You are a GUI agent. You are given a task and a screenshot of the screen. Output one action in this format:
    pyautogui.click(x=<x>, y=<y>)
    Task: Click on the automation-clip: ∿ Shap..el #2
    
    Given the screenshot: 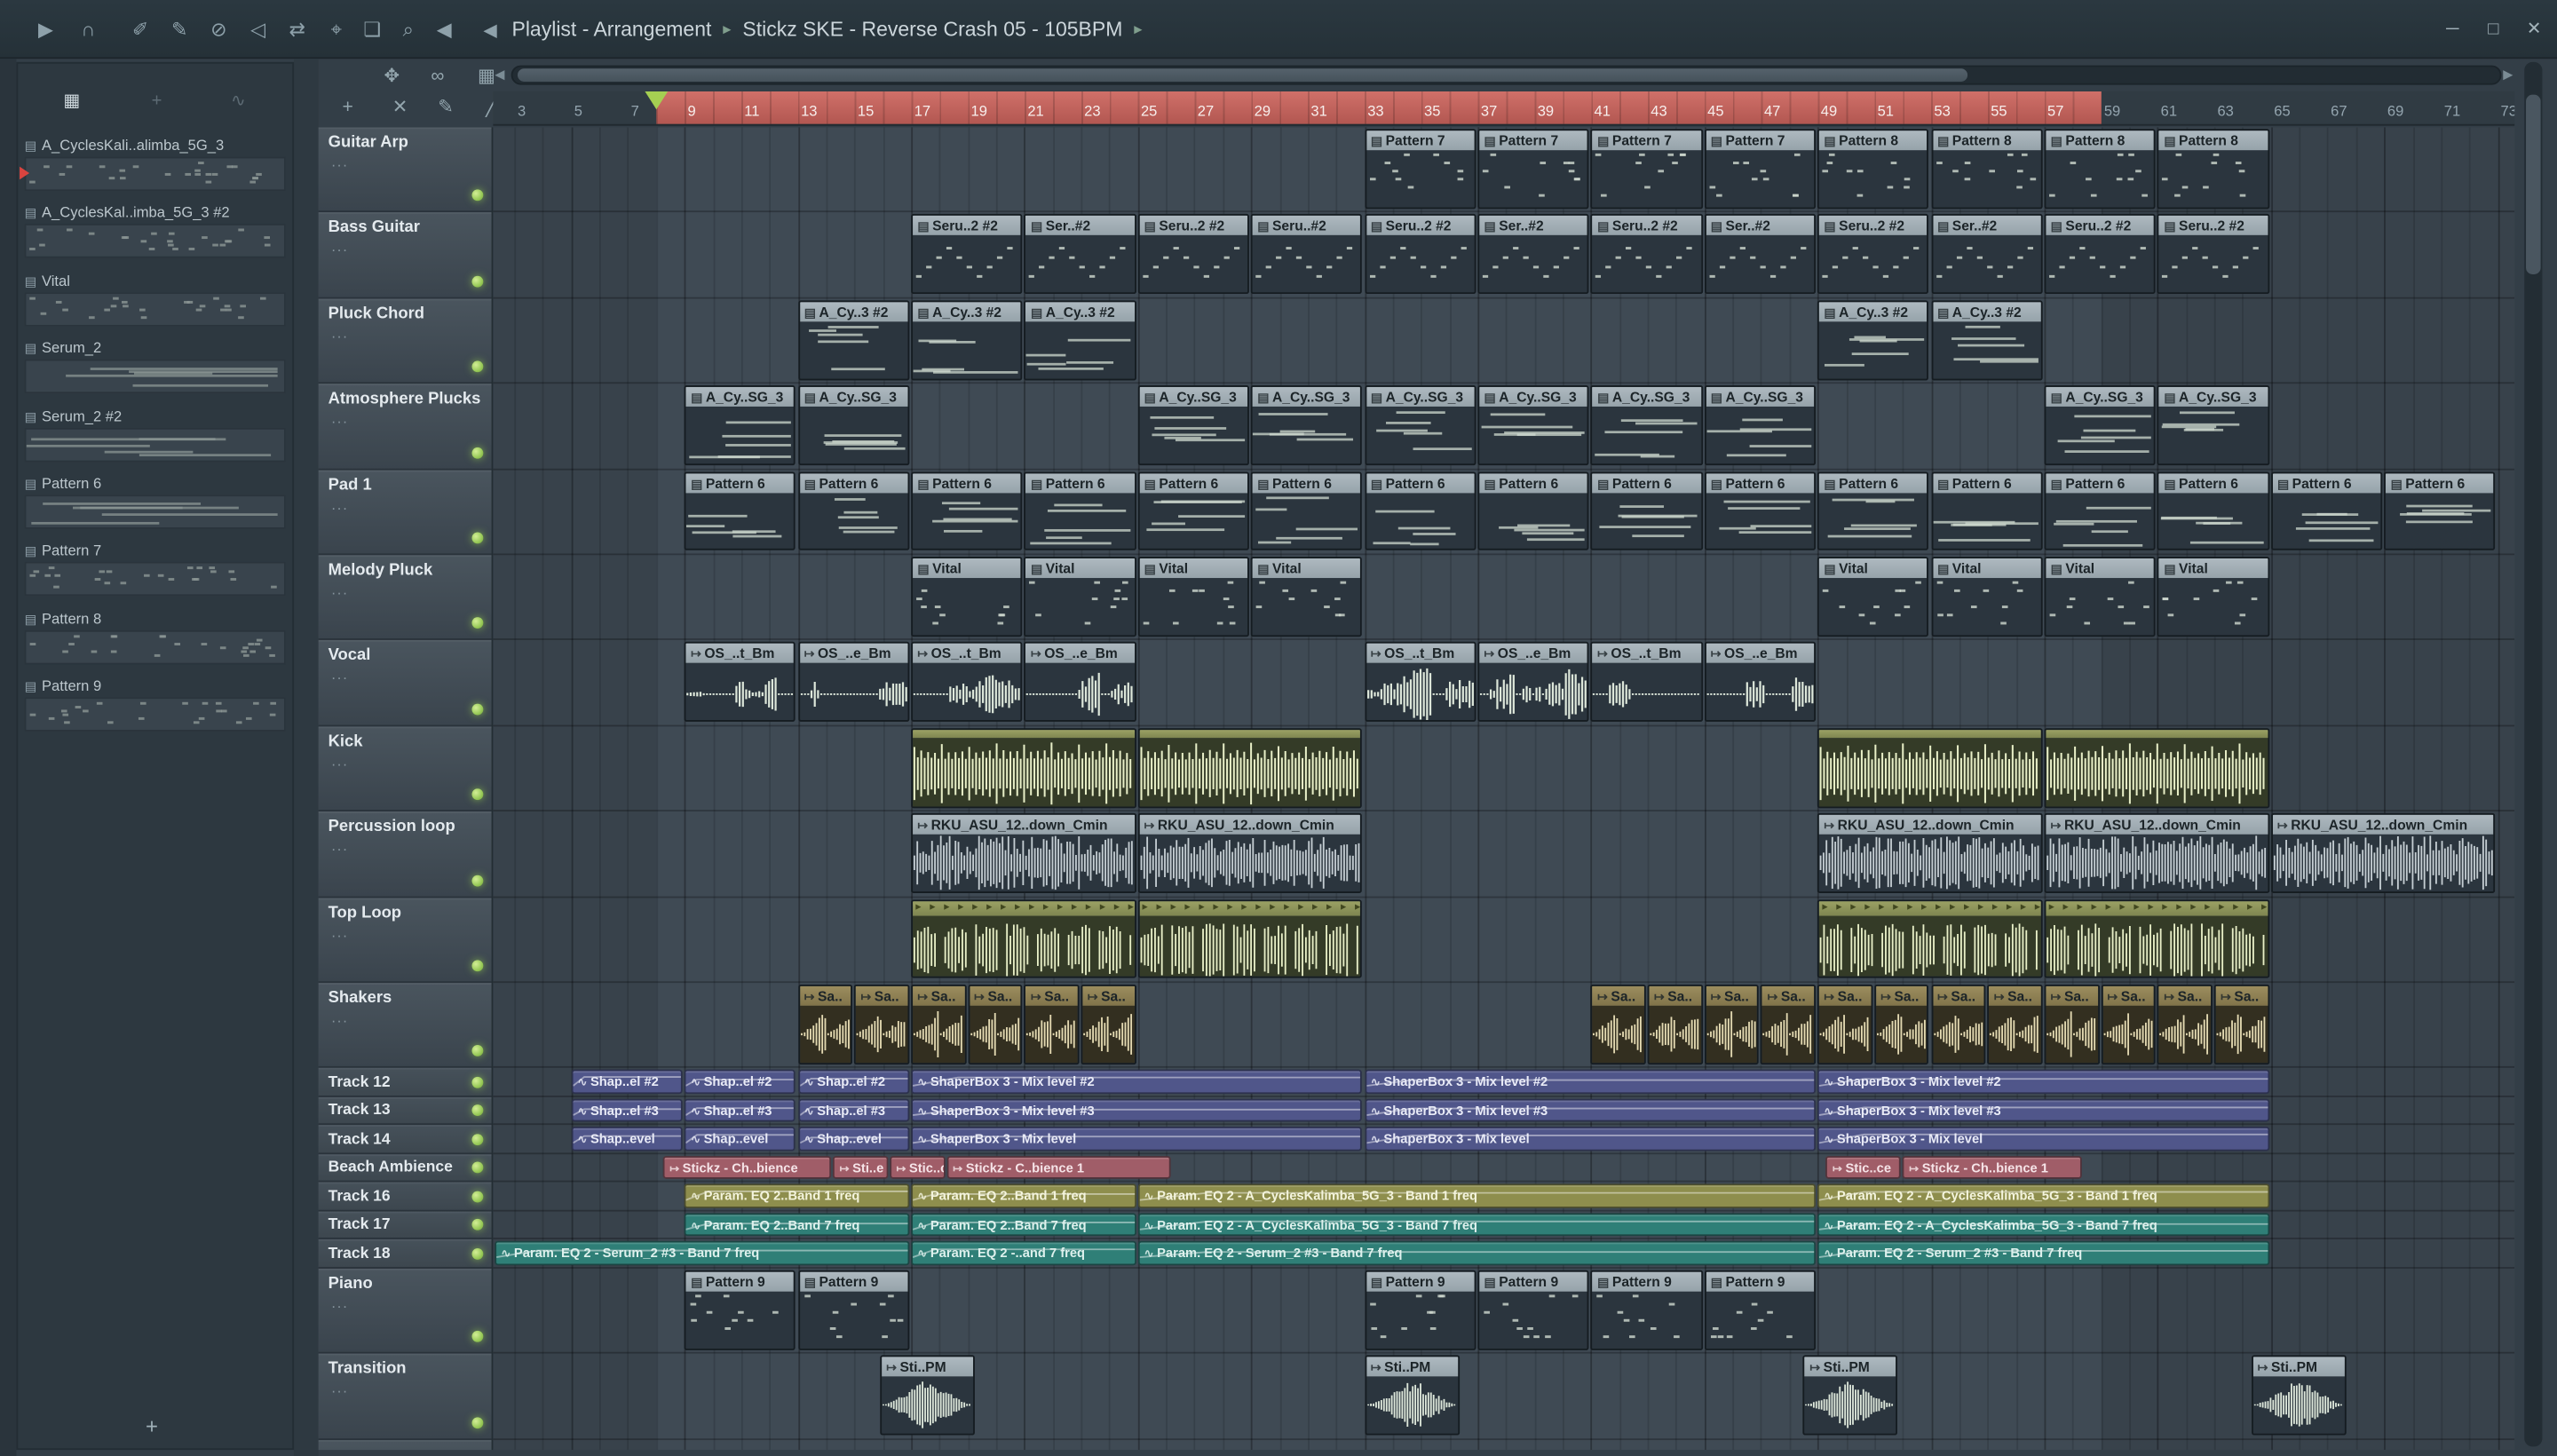 What is the action you would take?
    pyautogui.click(x=740, y=1082)
    